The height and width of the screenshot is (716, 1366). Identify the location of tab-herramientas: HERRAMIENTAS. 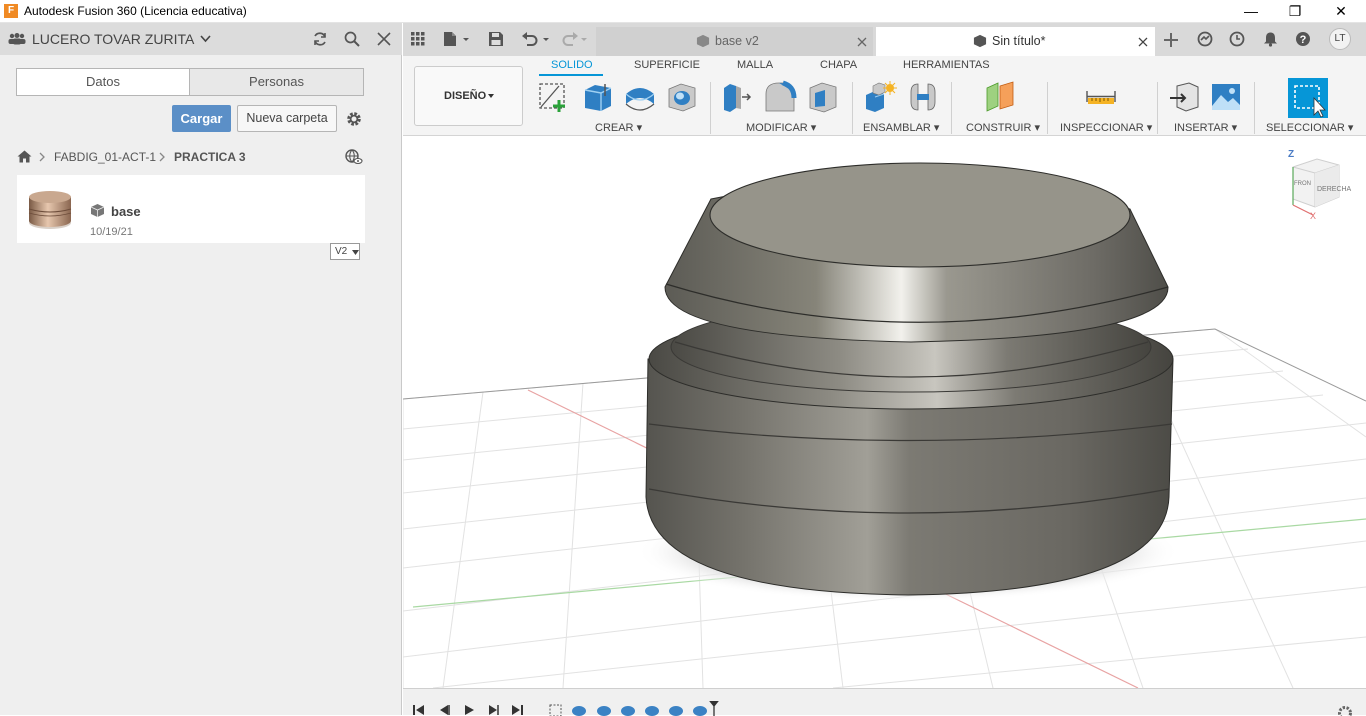
(946, 65).